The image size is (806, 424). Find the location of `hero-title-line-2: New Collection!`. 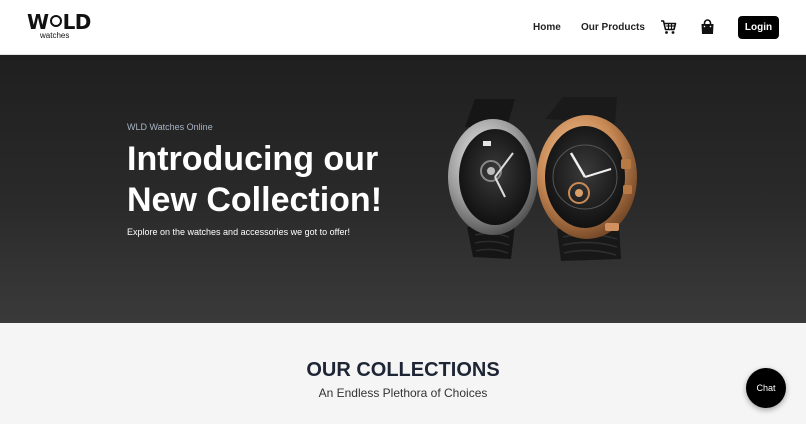

hero-title-line-2: New Collection! is located at coordinates (255, 200).